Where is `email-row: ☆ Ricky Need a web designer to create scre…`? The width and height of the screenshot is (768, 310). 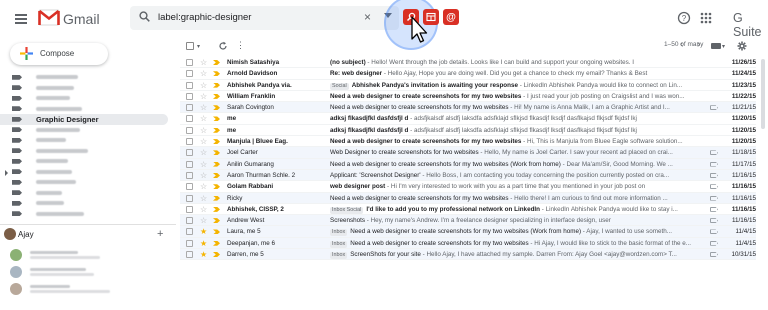 email-row: ☆ Ricky Need a web designer to create scre… is located at coordinates (468, 198).